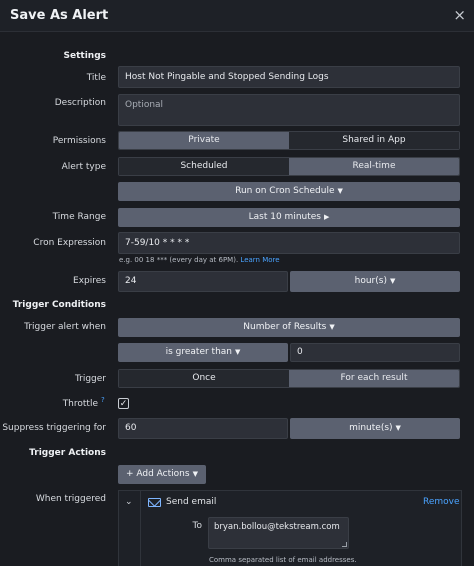 This screenshot has height=566, width=474. What do you see at coordinates (158, 474) in the screenshot?
I see `add-actions-label: + Add Actions` at bounding box center [158, 474].